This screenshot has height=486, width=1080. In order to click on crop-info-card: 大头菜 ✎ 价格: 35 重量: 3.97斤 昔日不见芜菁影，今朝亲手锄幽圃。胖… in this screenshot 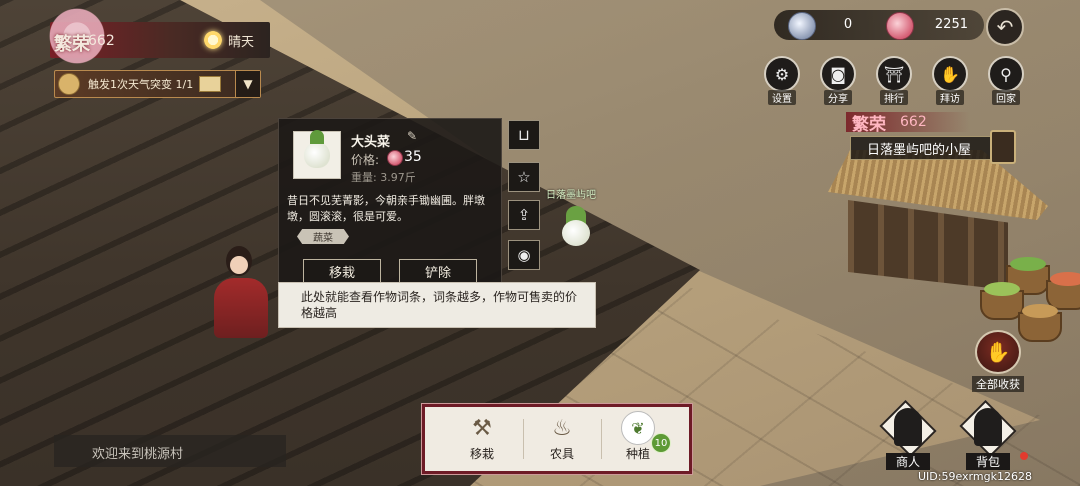, I will do `click(390, 202)`.